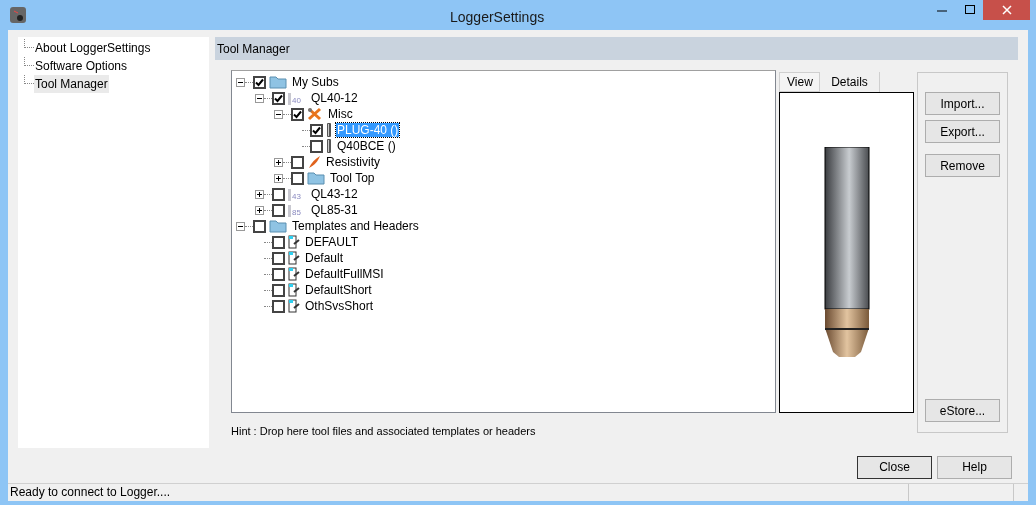 The height and width of the screenshot is (505, 1036). What do you see at coordinates (353, 162) in the screenshot?
I see `tree-item: Resistivity` at bounding box center [353, 162].